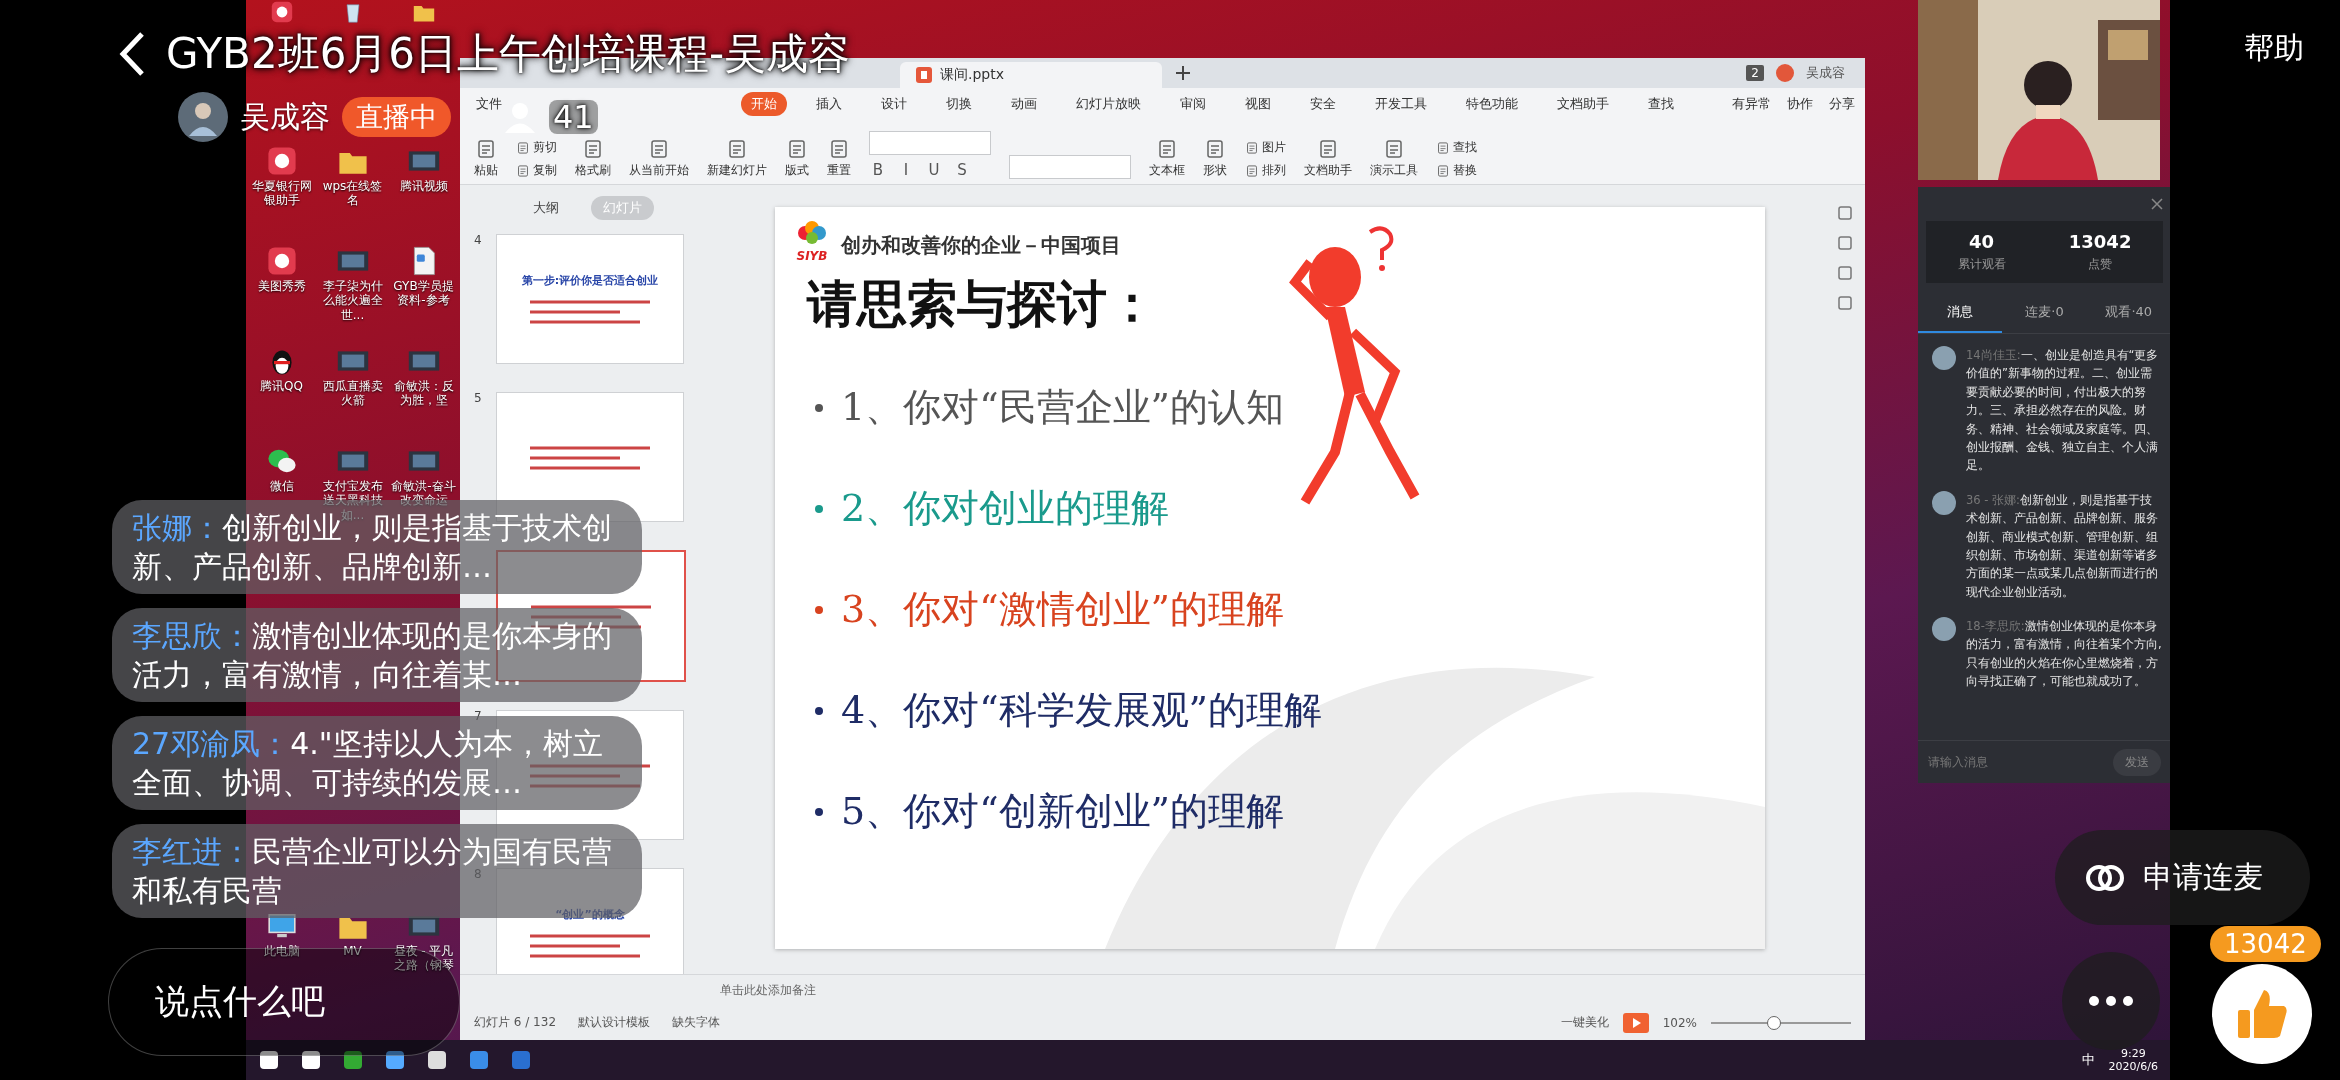  What do you see at coordinates (1584, 1022) in the screenshot?
I see `beautify-button: 一键美化` at bounding box center [1584, 1022].